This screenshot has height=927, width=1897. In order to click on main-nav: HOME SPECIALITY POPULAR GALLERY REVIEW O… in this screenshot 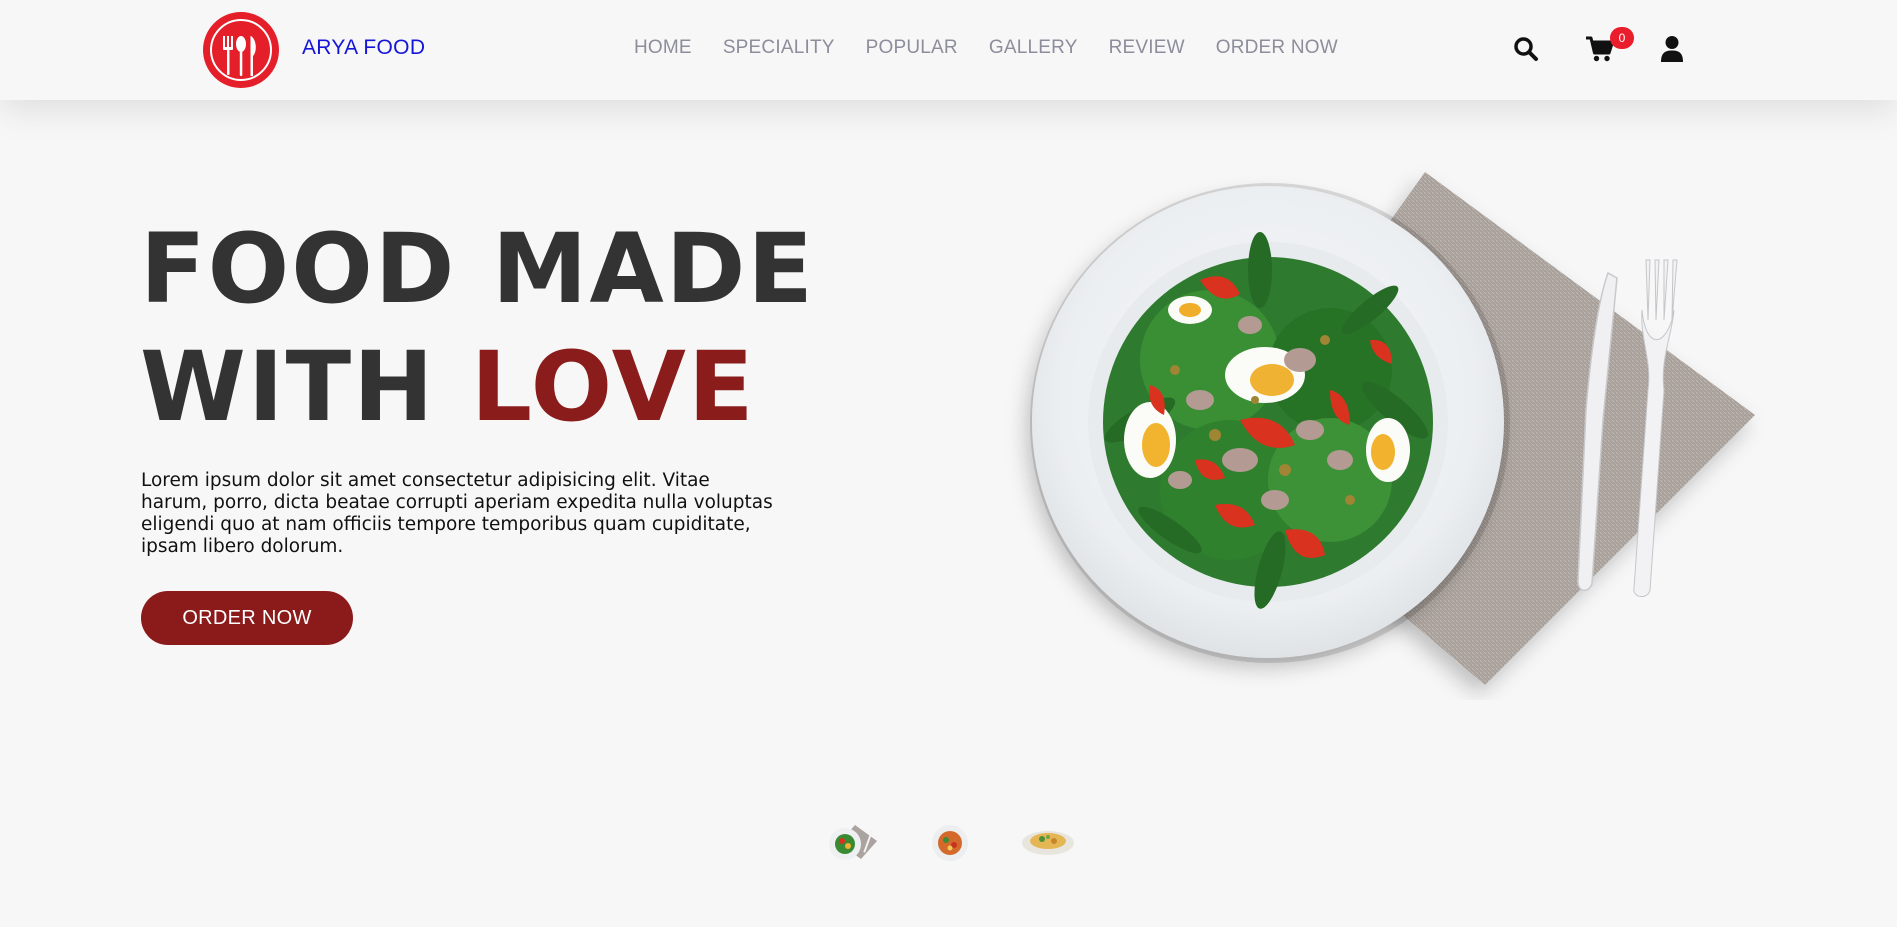, I will do `click(1001, 48)`.